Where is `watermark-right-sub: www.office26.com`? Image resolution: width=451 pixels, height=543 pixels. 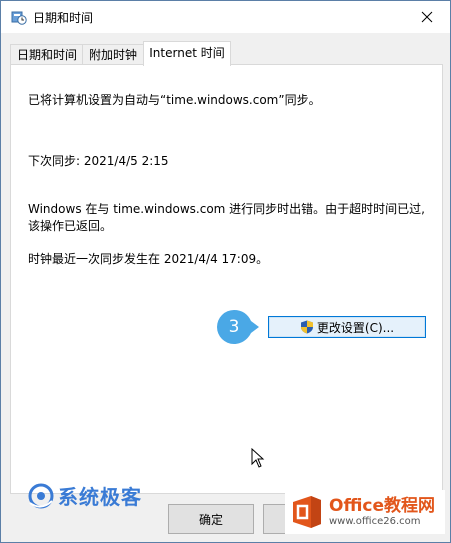 watermark-right-sub: www.office26.com is located at coordinates (375, 521).